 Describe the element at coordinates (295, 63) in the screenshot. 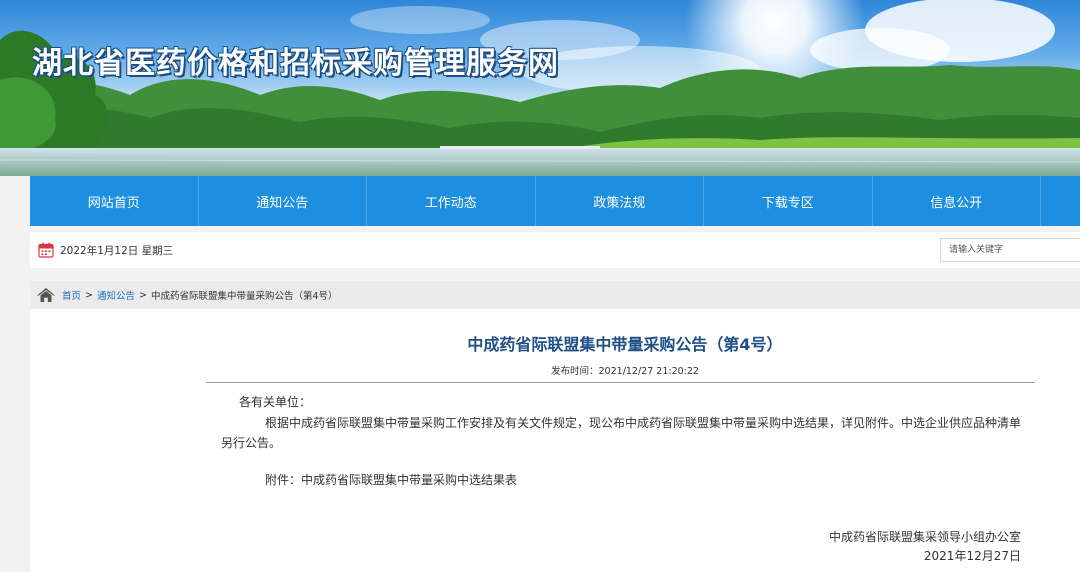

I see `site-title: 湖北省医药价格和招标采购管理服务网` at that location.